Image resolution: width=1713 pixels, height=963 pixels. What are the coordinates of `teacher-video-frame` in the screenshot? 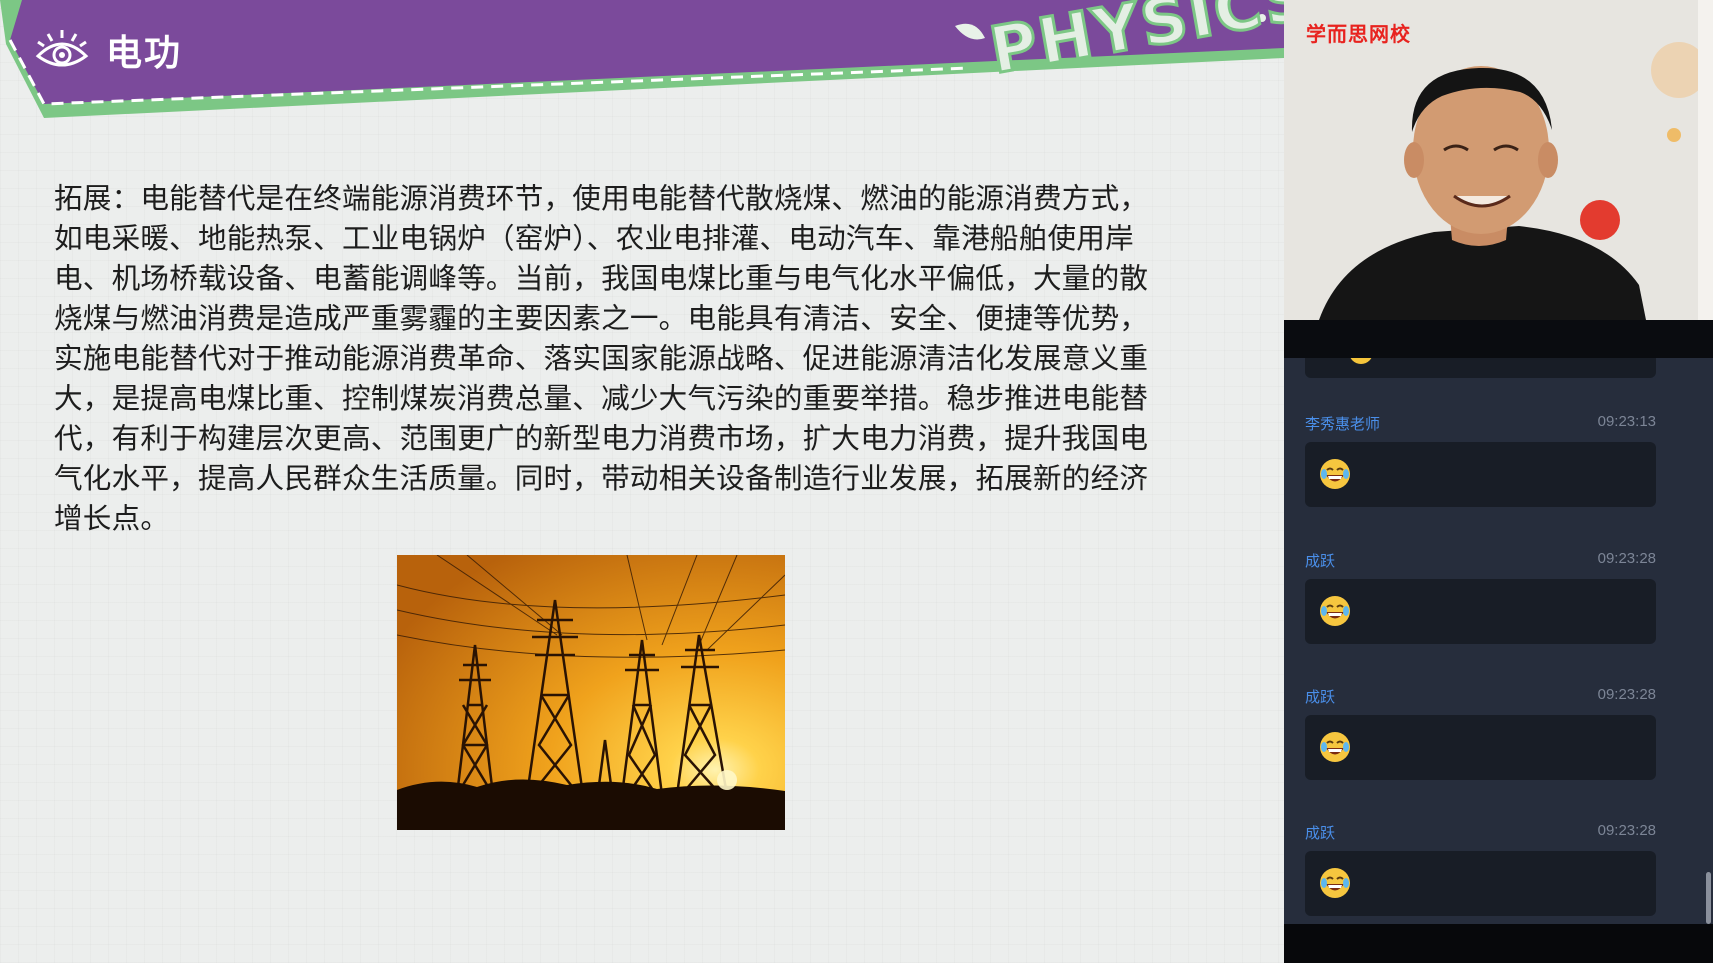 It's located at (1498, 160).